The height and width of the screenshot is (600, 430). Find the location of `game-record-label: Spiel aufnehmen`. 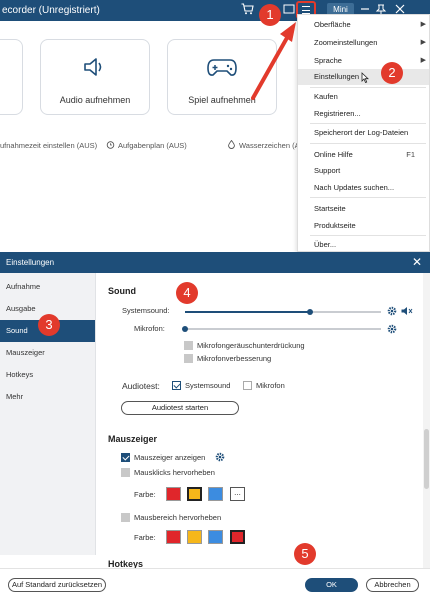

game-record-label: Spiel aufnehmen is located at coordinates (222, 100).